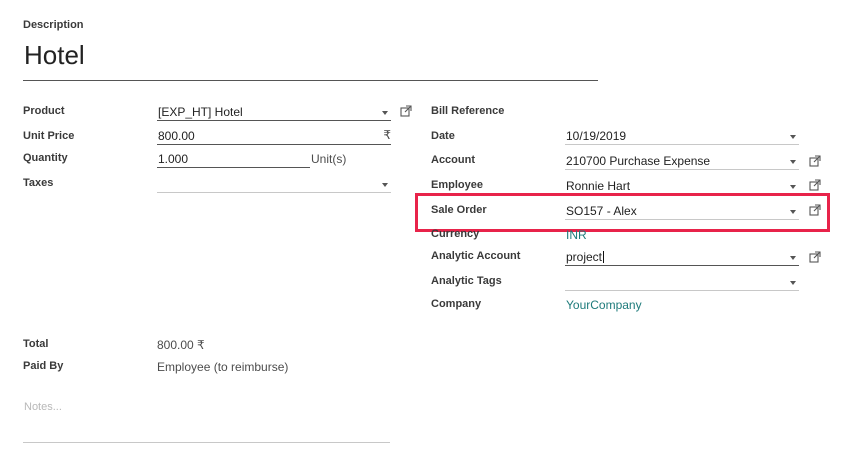 The height and width of the screenshot is (467, 853). What do you see at coordinates (45, 158) in the screenshot?
I see `quantity-label: Quantity` at bounding box center [45, 158].